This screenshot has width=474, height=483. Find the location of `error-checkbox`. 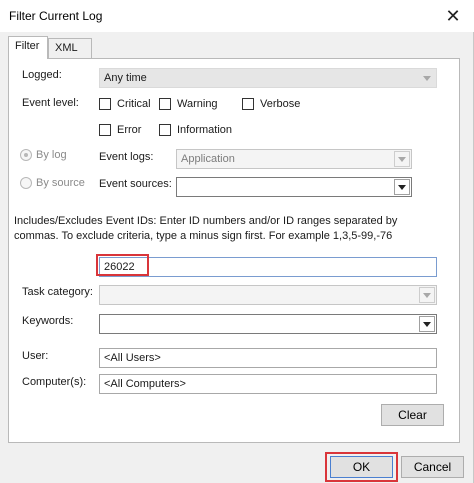

error-checkbox is located at coordinates (105, 130).